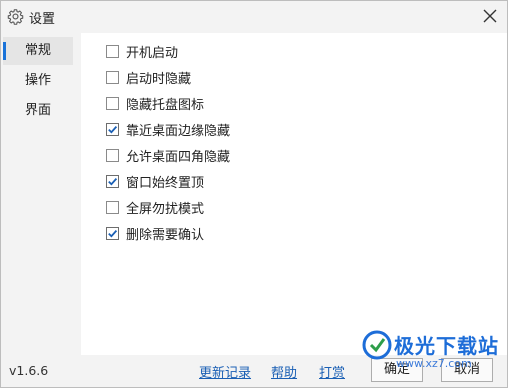  Describe the element at coordinates (178, 131) in the screenshot. I see `option-label: 靠近桌面边缘隐藏` at that location.